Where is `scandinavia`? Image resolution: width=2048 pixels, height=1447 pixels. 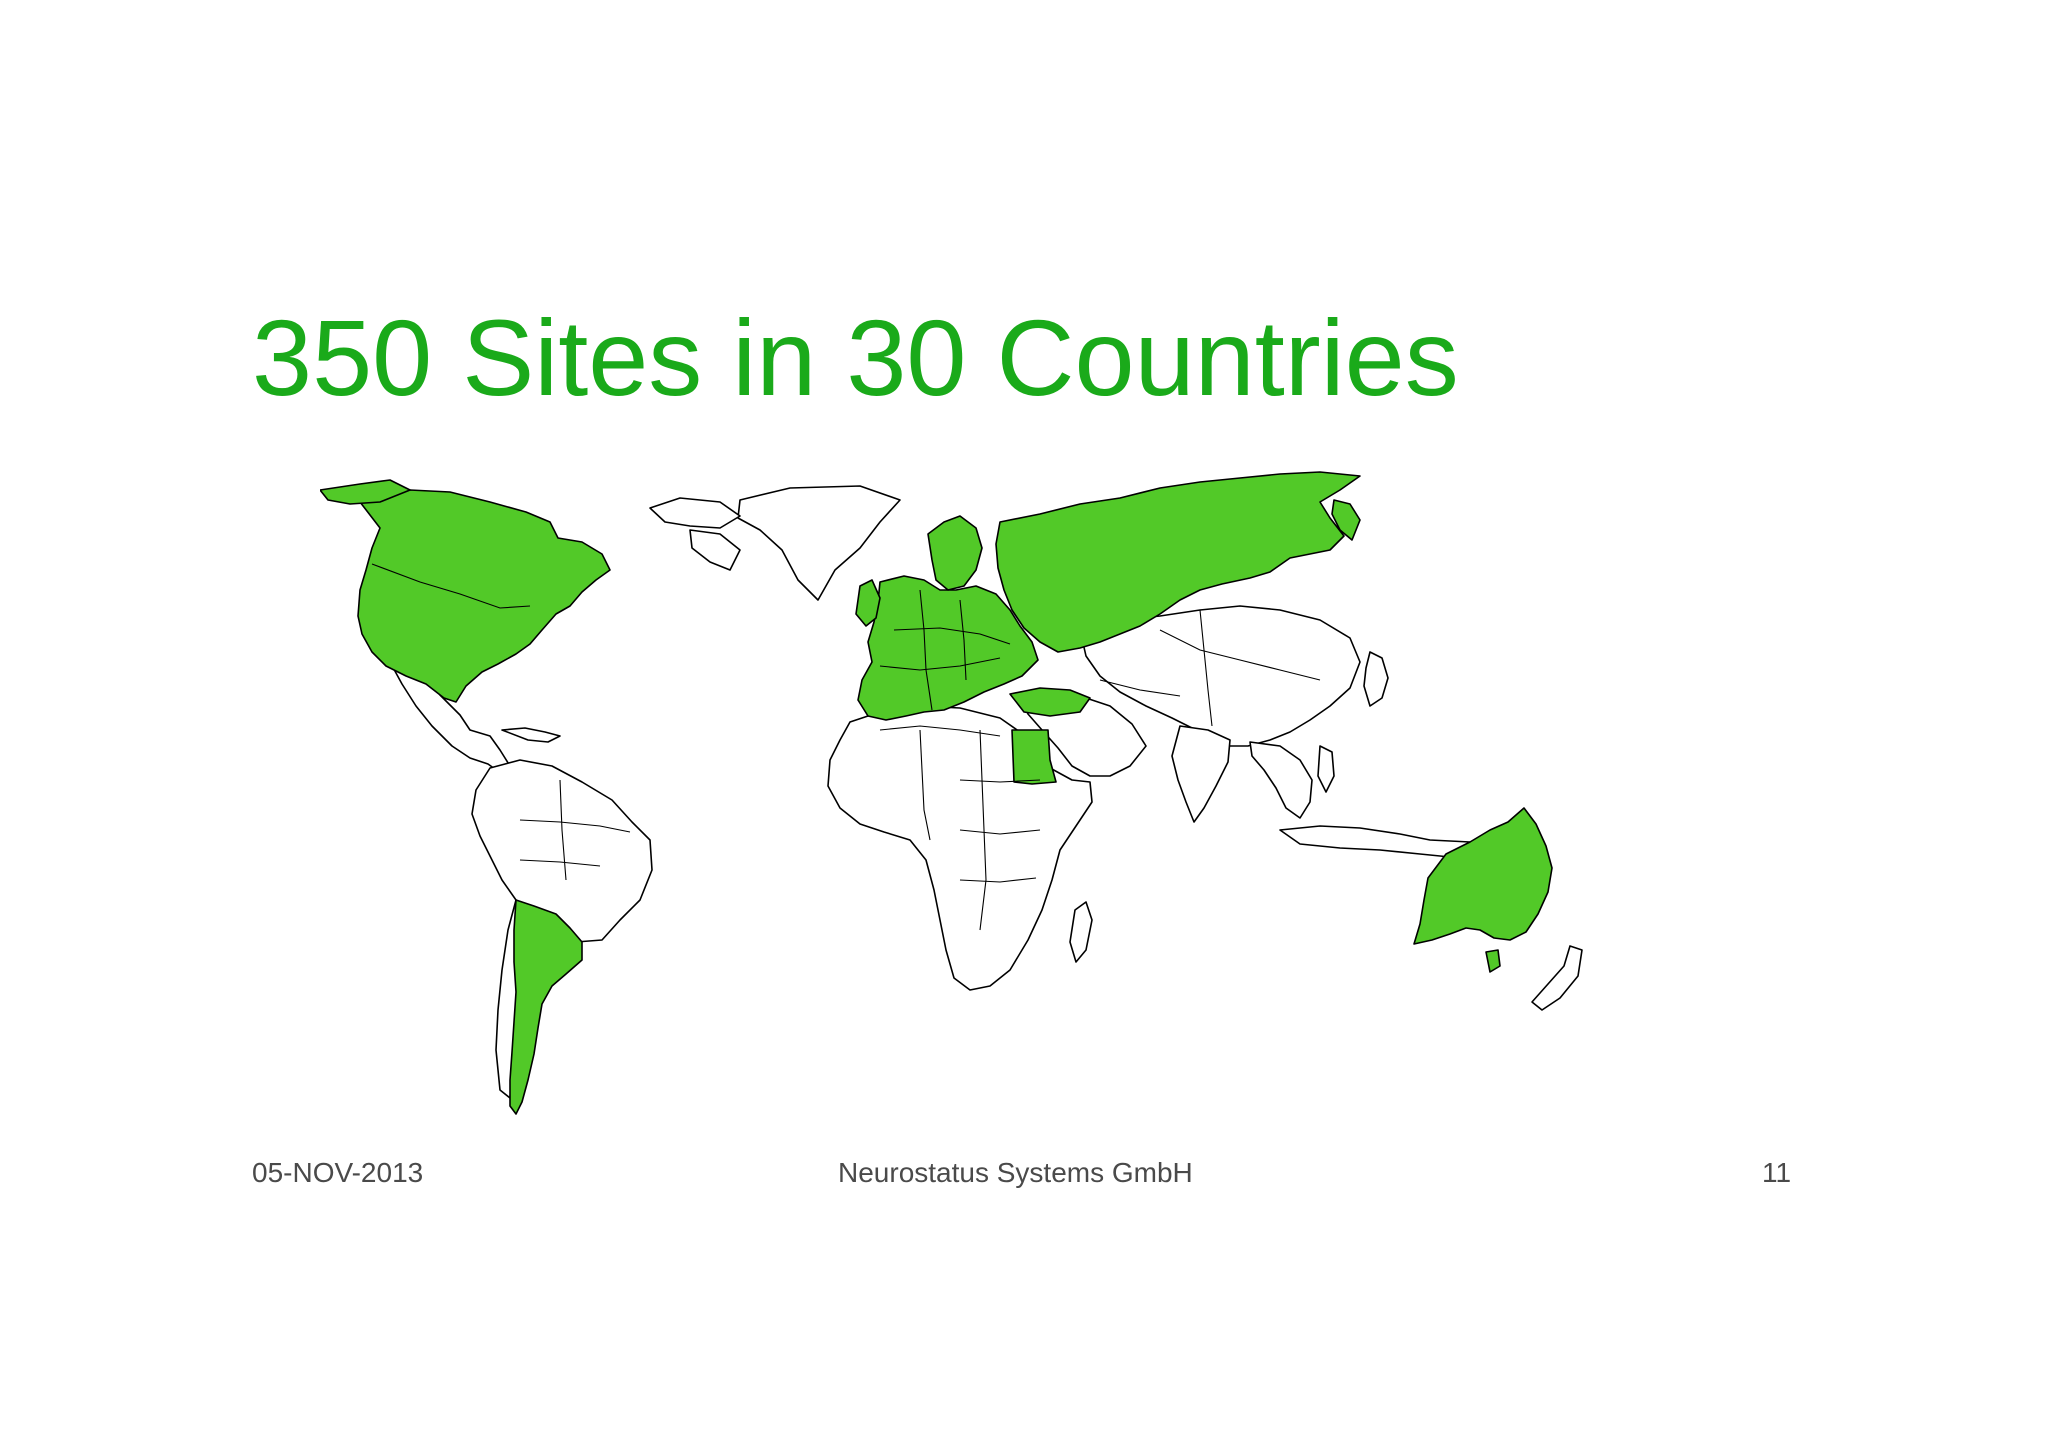 scandinavia is located at coordinates (955, 553).